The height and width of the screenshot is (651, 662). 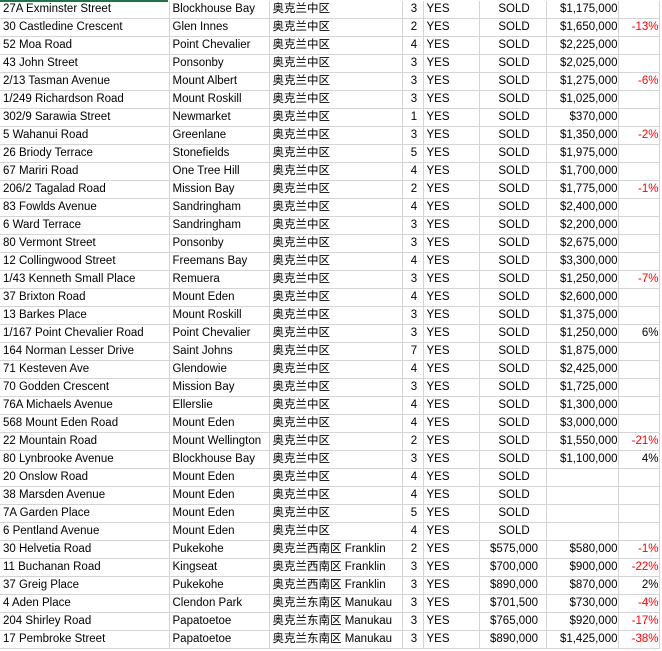 What do you see at coordinates (85, 27) in the screenshot?
I see `address-cell: 30 Castledine Crescent` at bounding box center [85, 27].